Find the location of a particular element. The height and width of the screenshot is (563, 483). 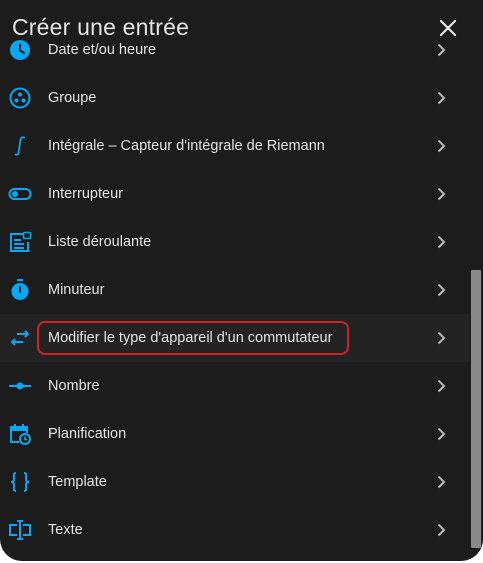

list-item-text: Texte is located at coordinates (235, 530).